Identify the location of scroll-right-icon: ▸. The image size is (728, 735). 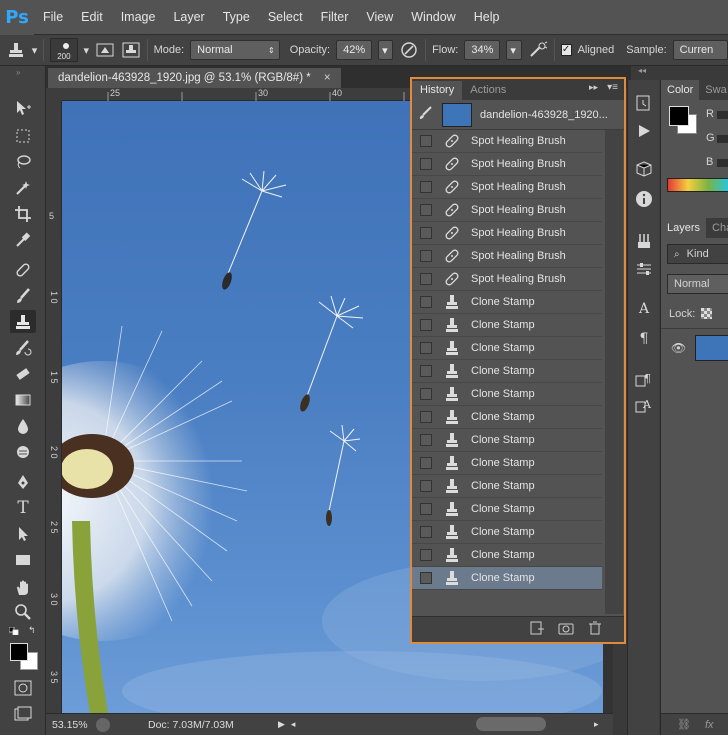
(596, 724).